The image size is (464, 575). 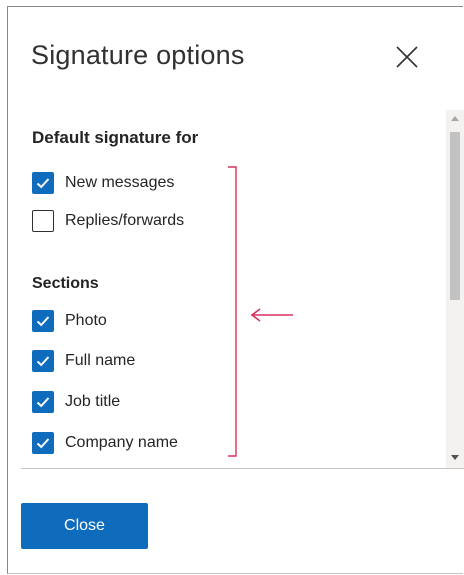 I want to click on option-label: Replies/forwards, so click(x=125, y=220).